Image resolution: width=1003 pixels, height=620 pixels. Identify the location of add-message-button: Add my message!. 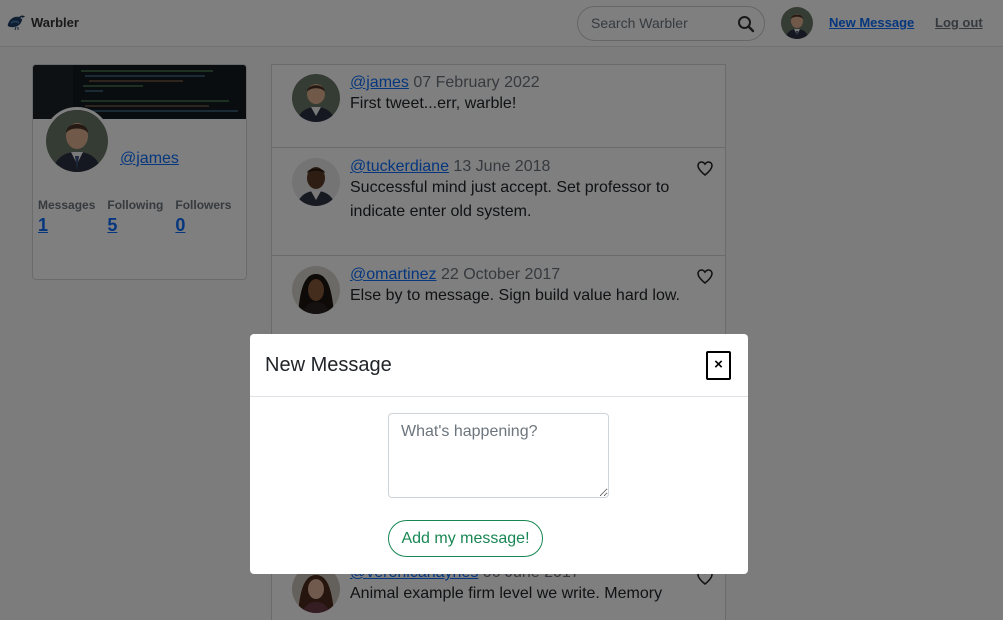
(465, 538).